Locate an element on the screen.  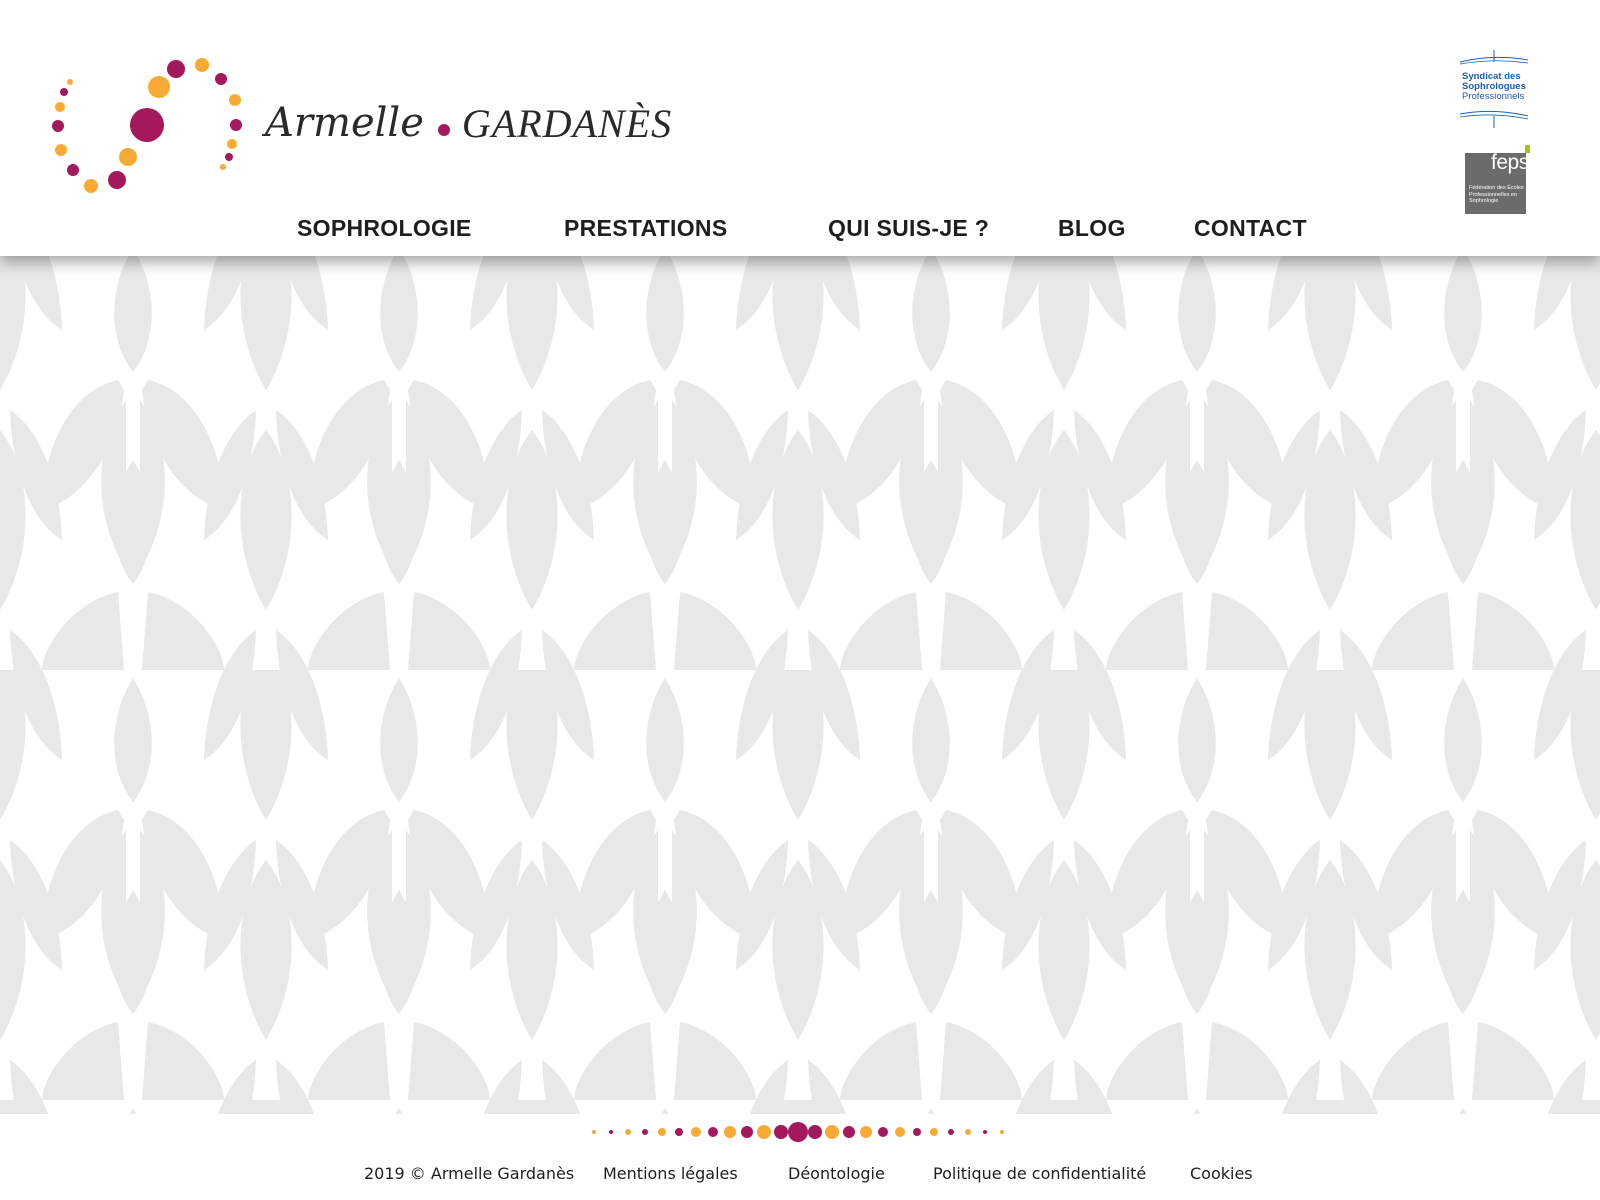
dotted-divider-icon is located at coordinates (798, 1132).